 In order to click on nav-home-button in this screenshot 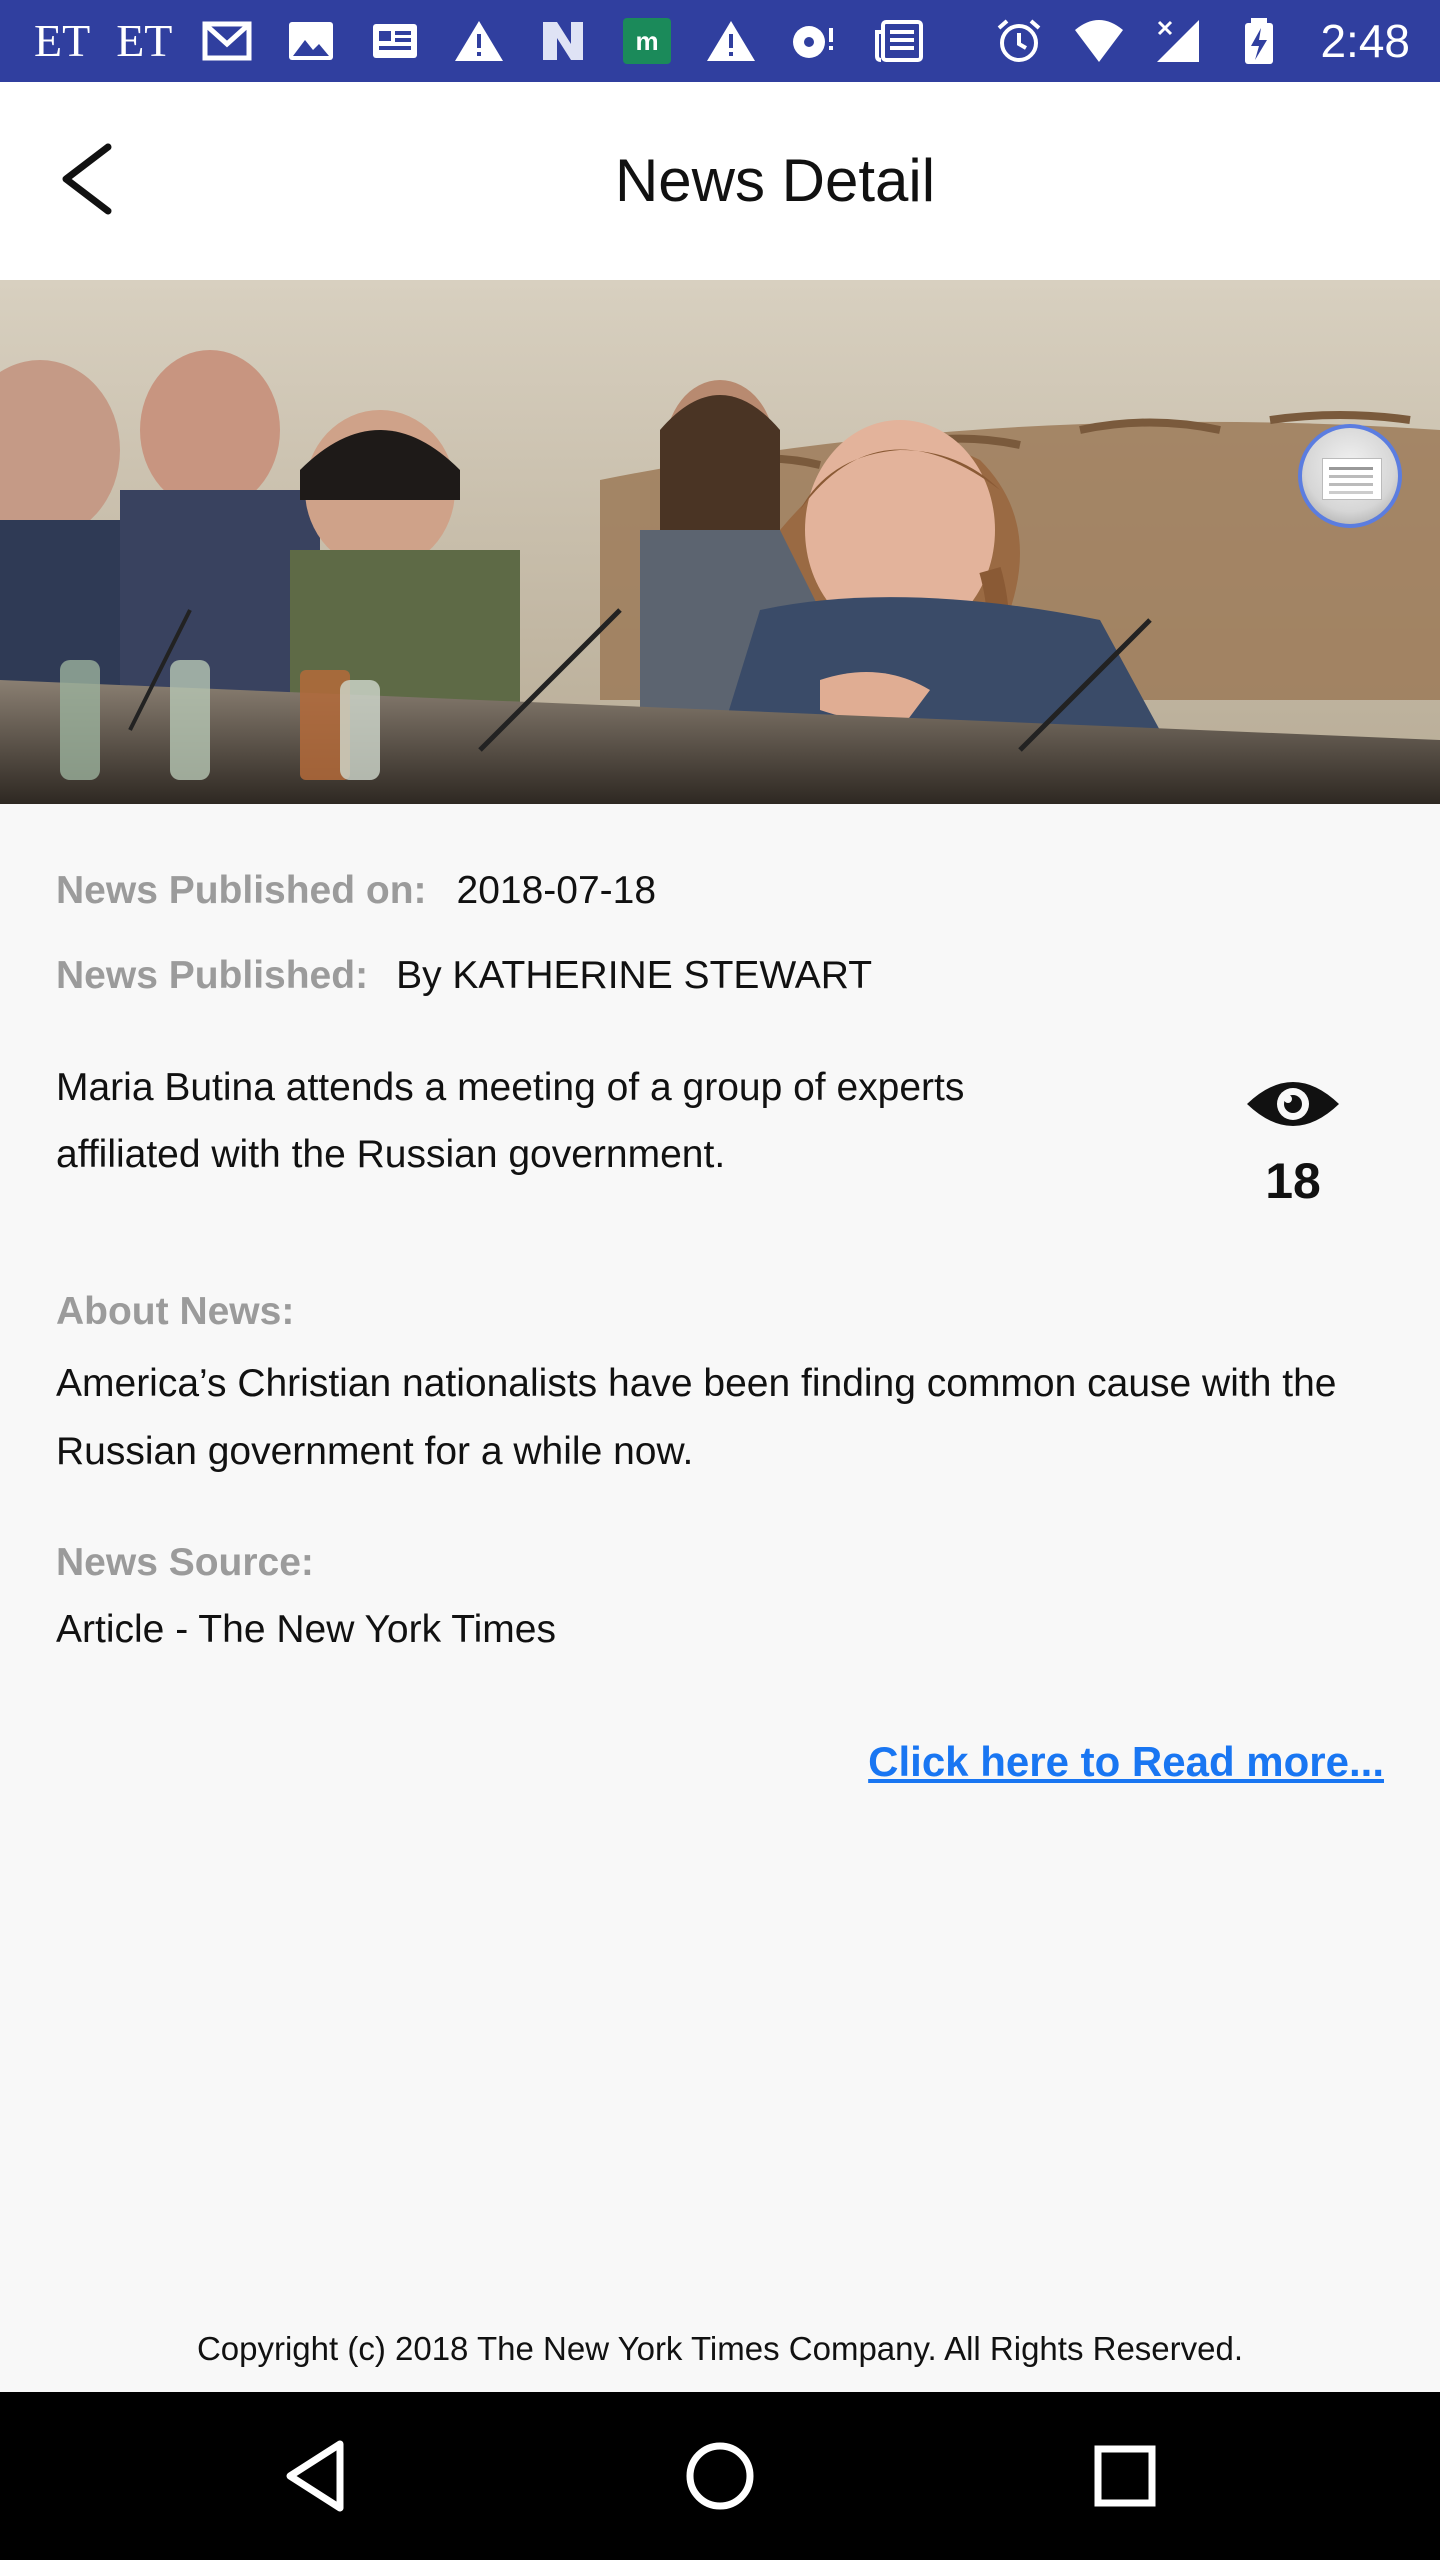, I will do `click(720, 2476)`.